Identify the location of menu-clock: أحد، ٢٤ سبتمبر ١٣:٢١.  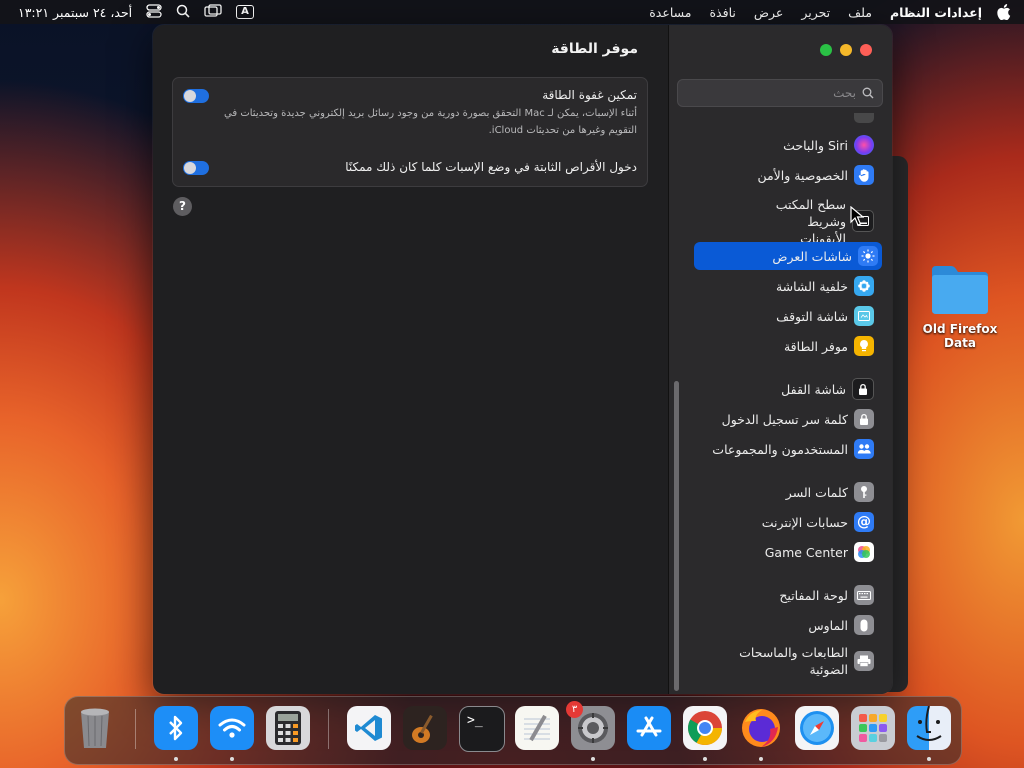
(75, 12).